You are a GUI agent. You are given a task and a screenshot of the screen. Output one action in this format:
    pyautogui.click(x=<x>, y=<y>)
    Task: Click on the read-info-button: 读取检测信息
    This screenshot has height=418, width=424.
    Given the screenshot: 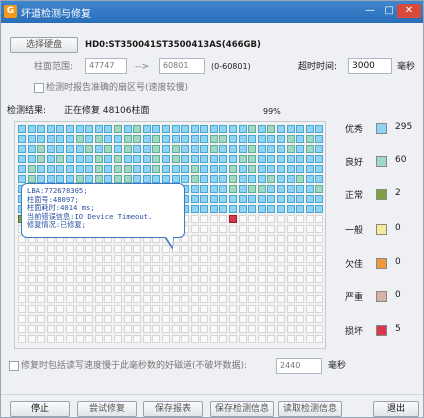 What is the action you would take?
    pyautogui.click(x=310, y=409)
    